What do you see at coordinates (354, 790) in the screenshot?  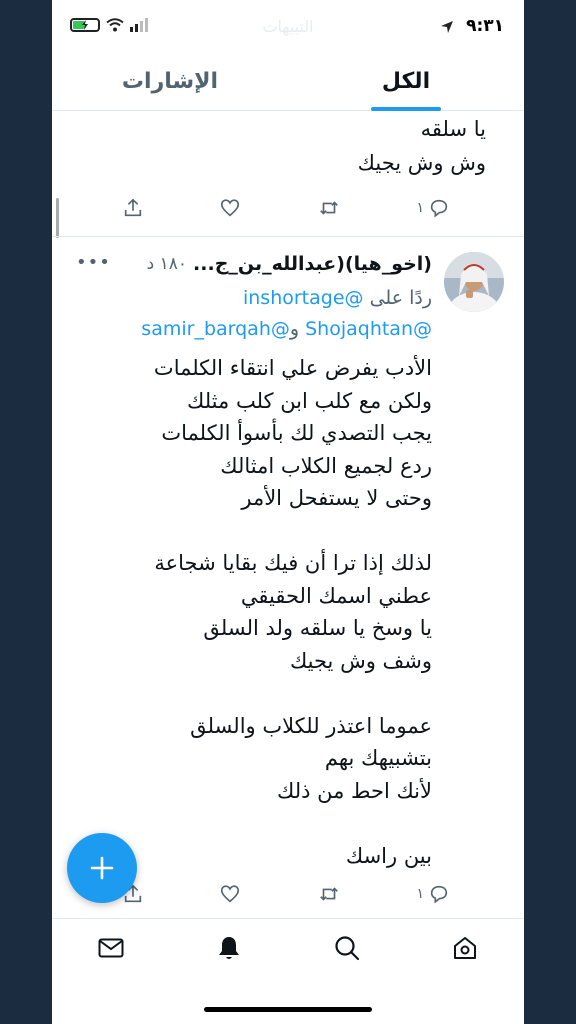 I see `tweet-line: لأنك احط من ذلك` at bounding box center [354, 790].